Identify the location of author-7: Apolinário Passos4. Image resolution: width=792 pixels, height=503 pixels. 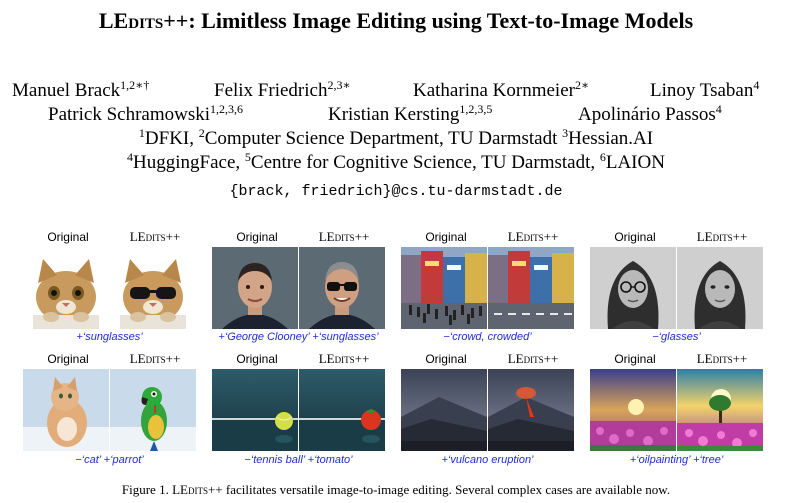
(650, 113).